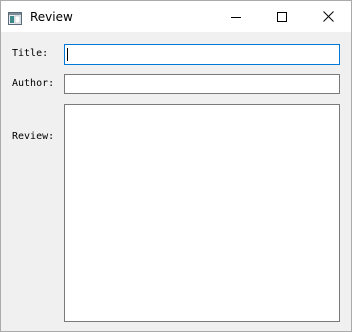  I want to click on maximize-icon, so click(282, 16).